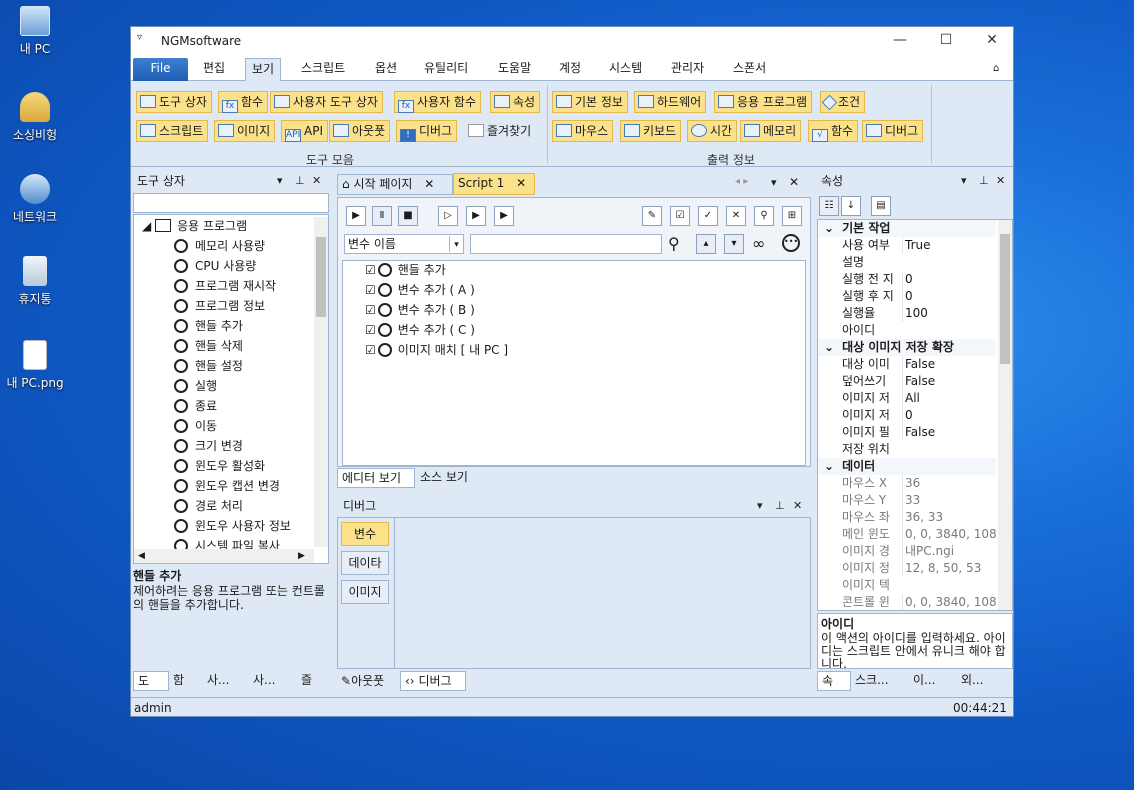 The image size is (1134, 790). I want to click on property-value: 0, 0, 3840, 1080, so click(949, 602).